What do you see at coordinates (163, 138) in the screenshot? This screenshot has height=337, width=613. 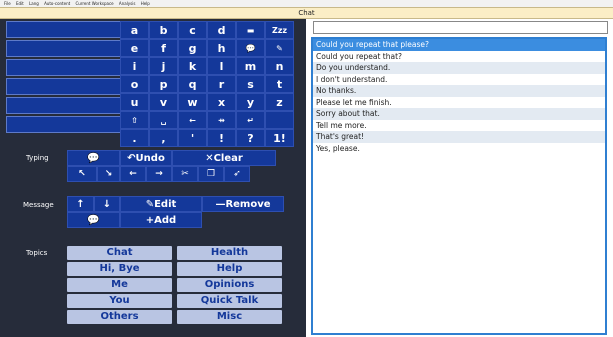 I see `key-comma: ,` at bounding box center [163, 138].